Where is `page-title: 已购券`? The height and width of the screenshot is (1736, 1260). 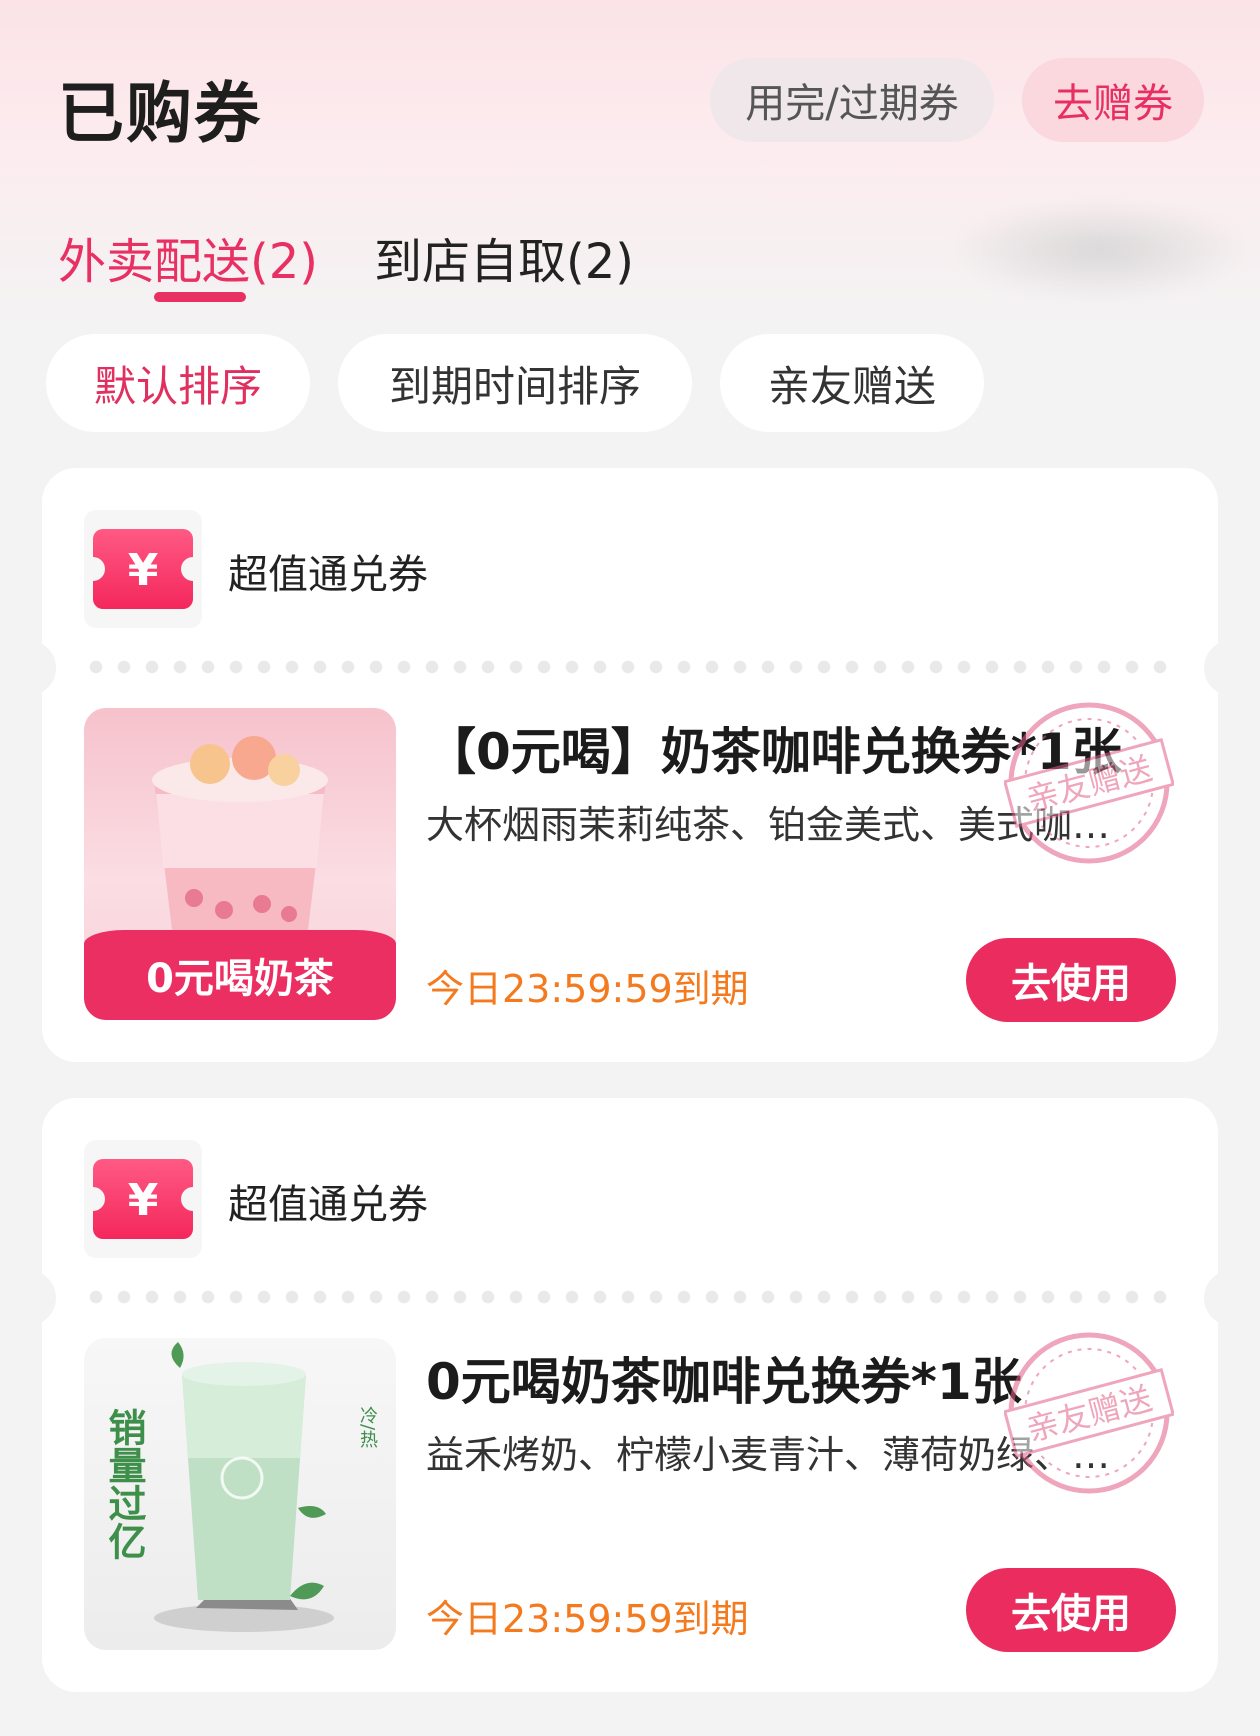
page-title: 已购券 is located at coordinates (160, 113).